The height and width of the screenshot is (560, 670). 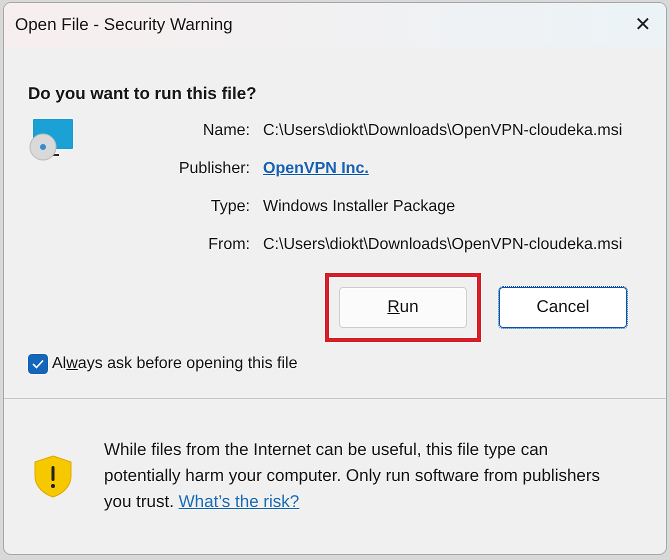 What do you see at coordinates (403, 307) in the screenshot?
I see `run-button: Run` at bounding box center [403, 307].